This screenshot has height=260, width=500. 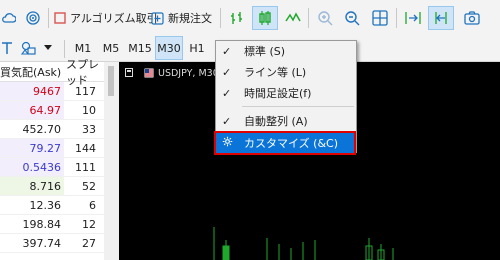 I want to click on menu-item-label: 時間足設定(f), so click(x=278, y=93).